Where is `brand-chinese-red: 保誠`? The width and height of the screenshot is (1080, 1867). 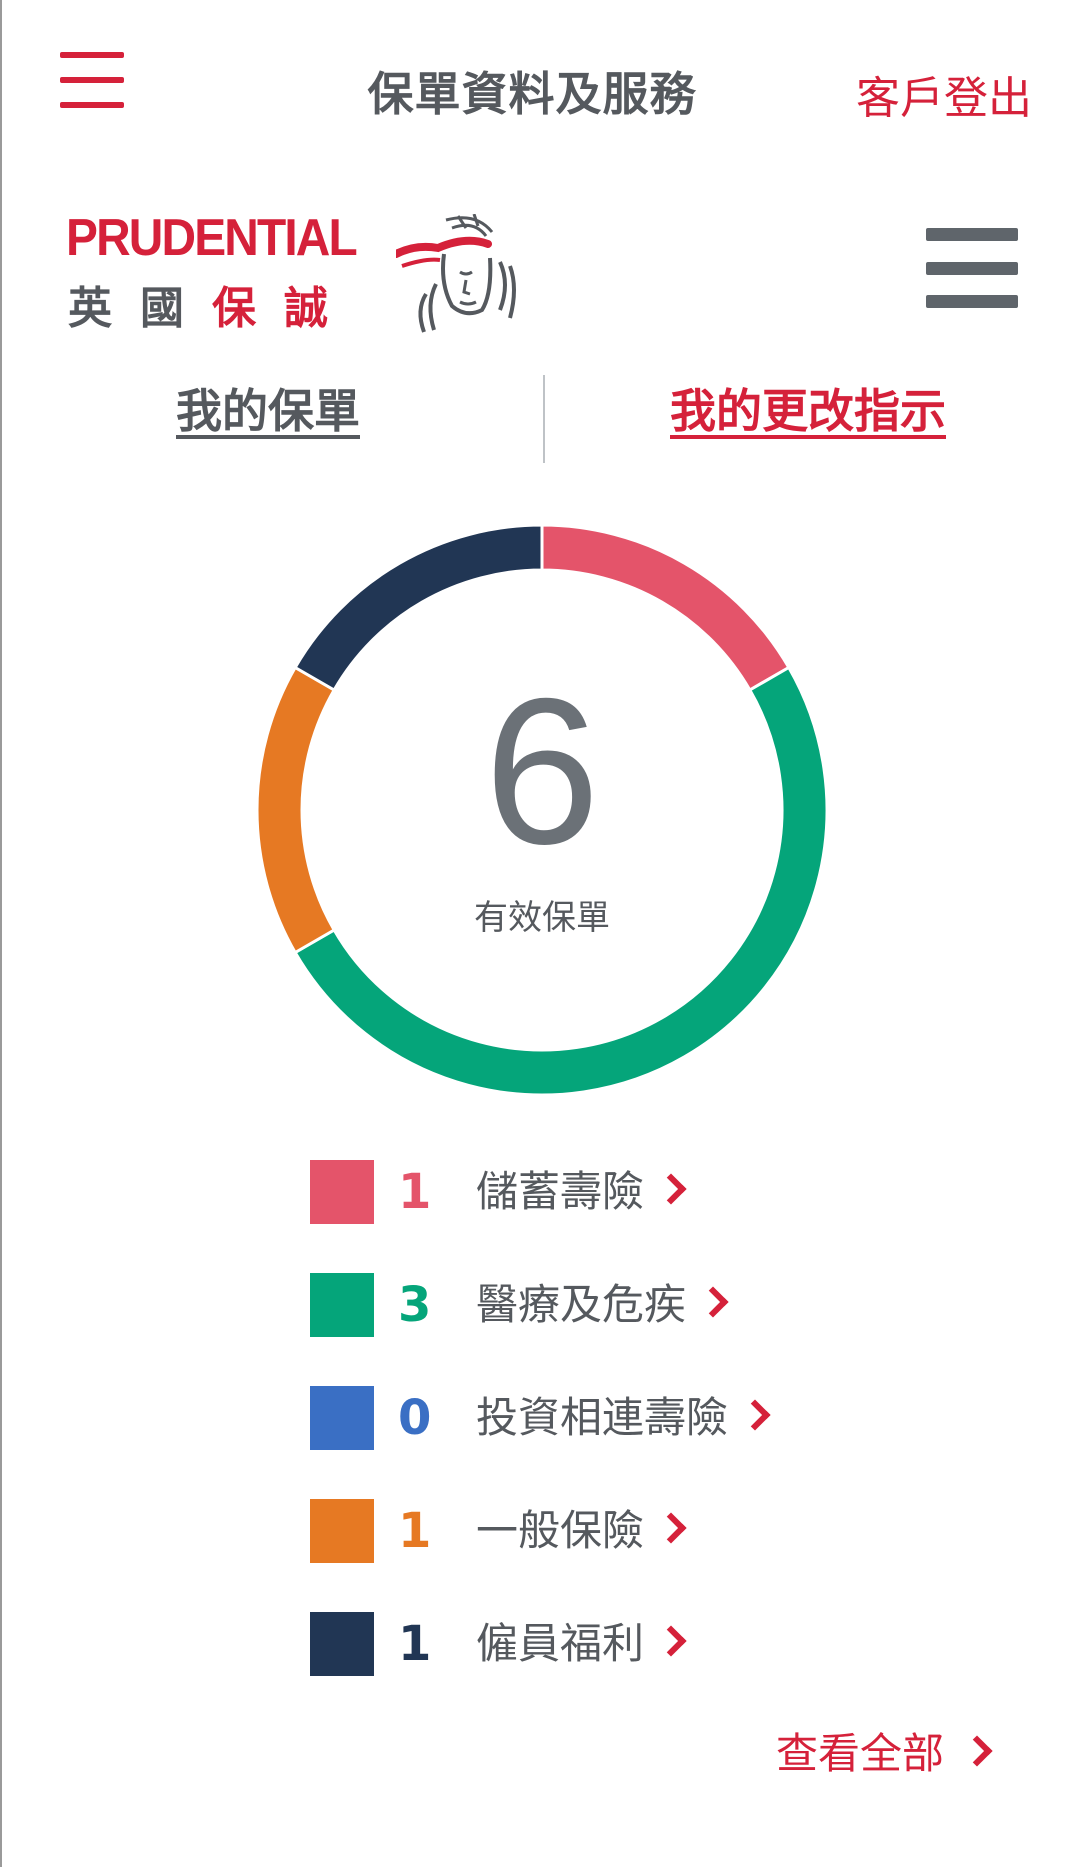 brand-chinese-red: 保誠 is located at coordinates (284, 308).